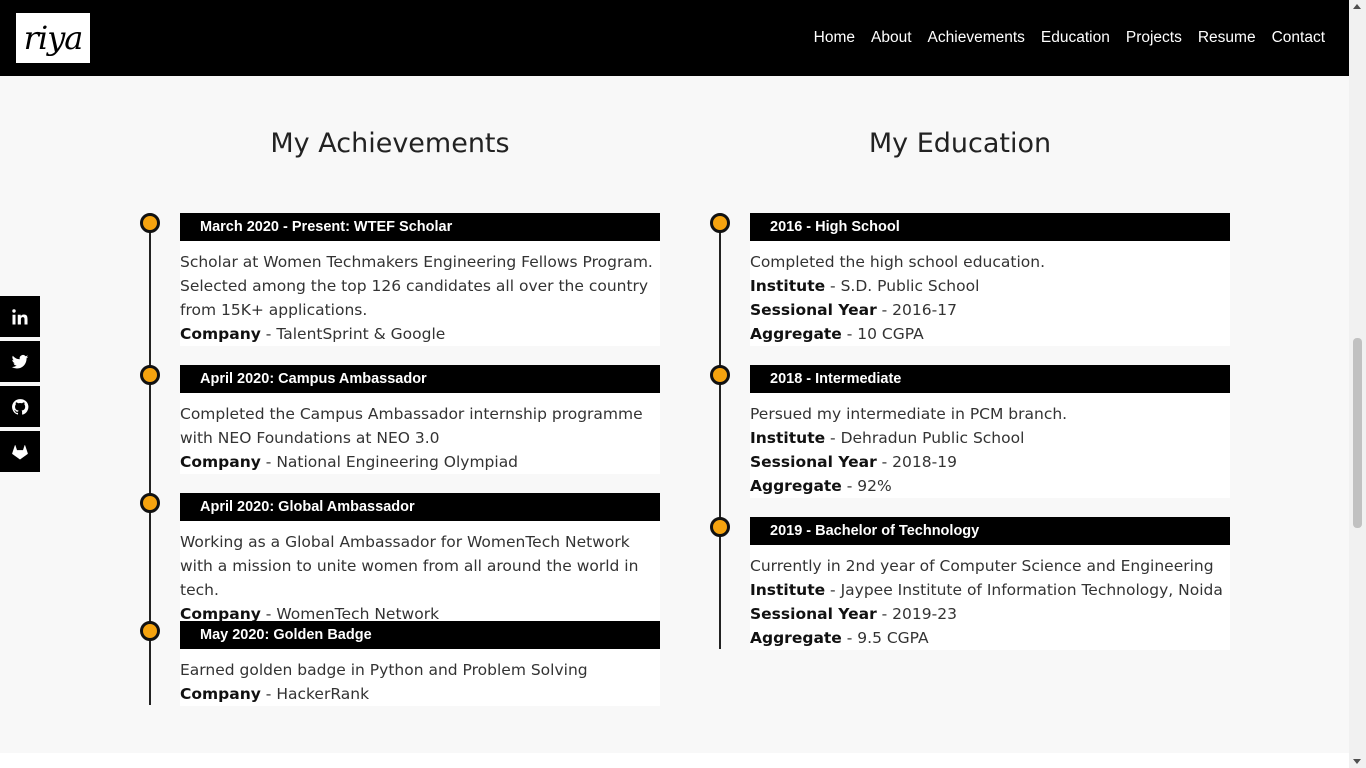 This screenshot has height=768, width=1366. What do you see at coordinates (1357, 433) in the screenshot?
I see `scrollbar-thumb` at bounding box center [1357, 433].